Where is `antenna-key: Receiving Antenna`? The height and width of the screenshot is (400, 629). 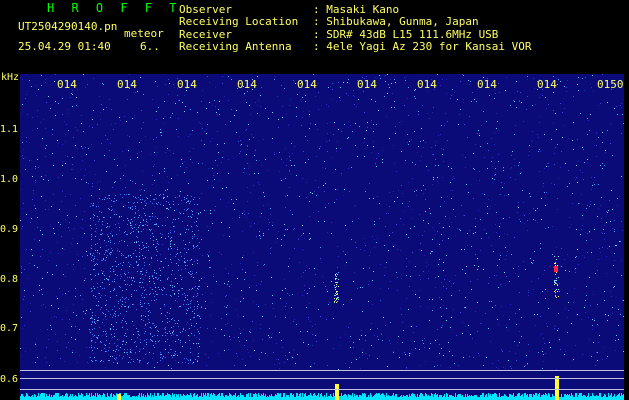
antenna-key: Receiving Antenna is located at coordinates (235, 46).